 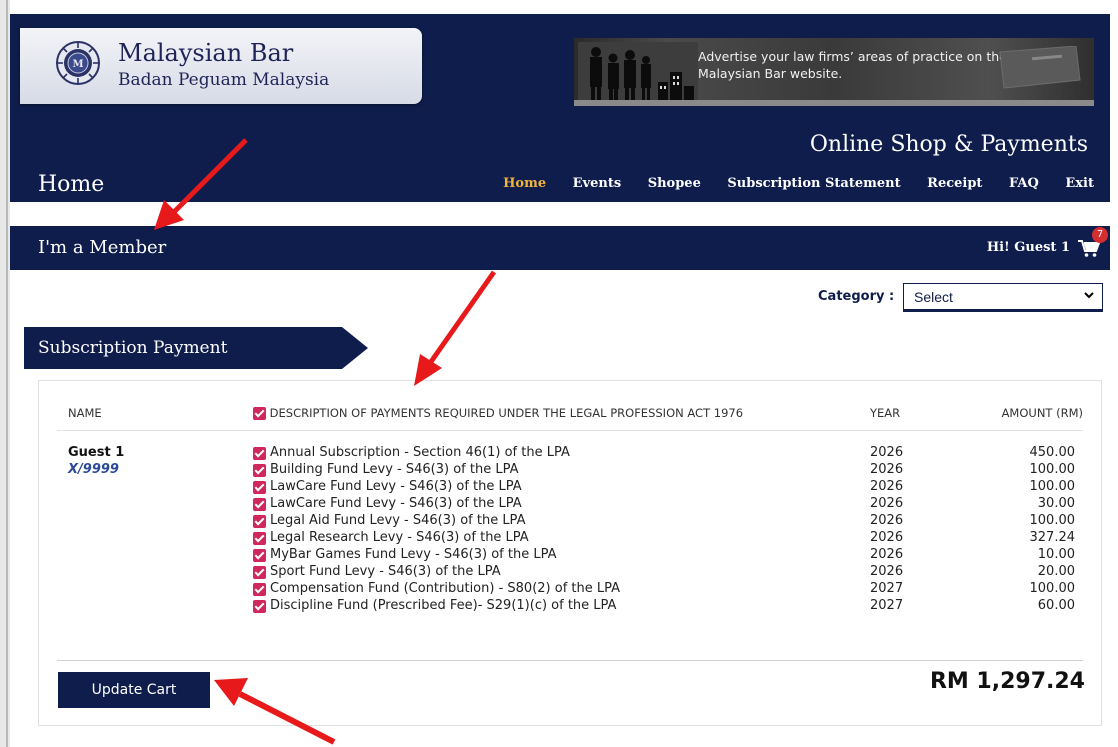 What do you see at coordinates (674, 183) in the screenshot?
I see `nav-item-shopee: Shopee` at bounding box center [674, 183].